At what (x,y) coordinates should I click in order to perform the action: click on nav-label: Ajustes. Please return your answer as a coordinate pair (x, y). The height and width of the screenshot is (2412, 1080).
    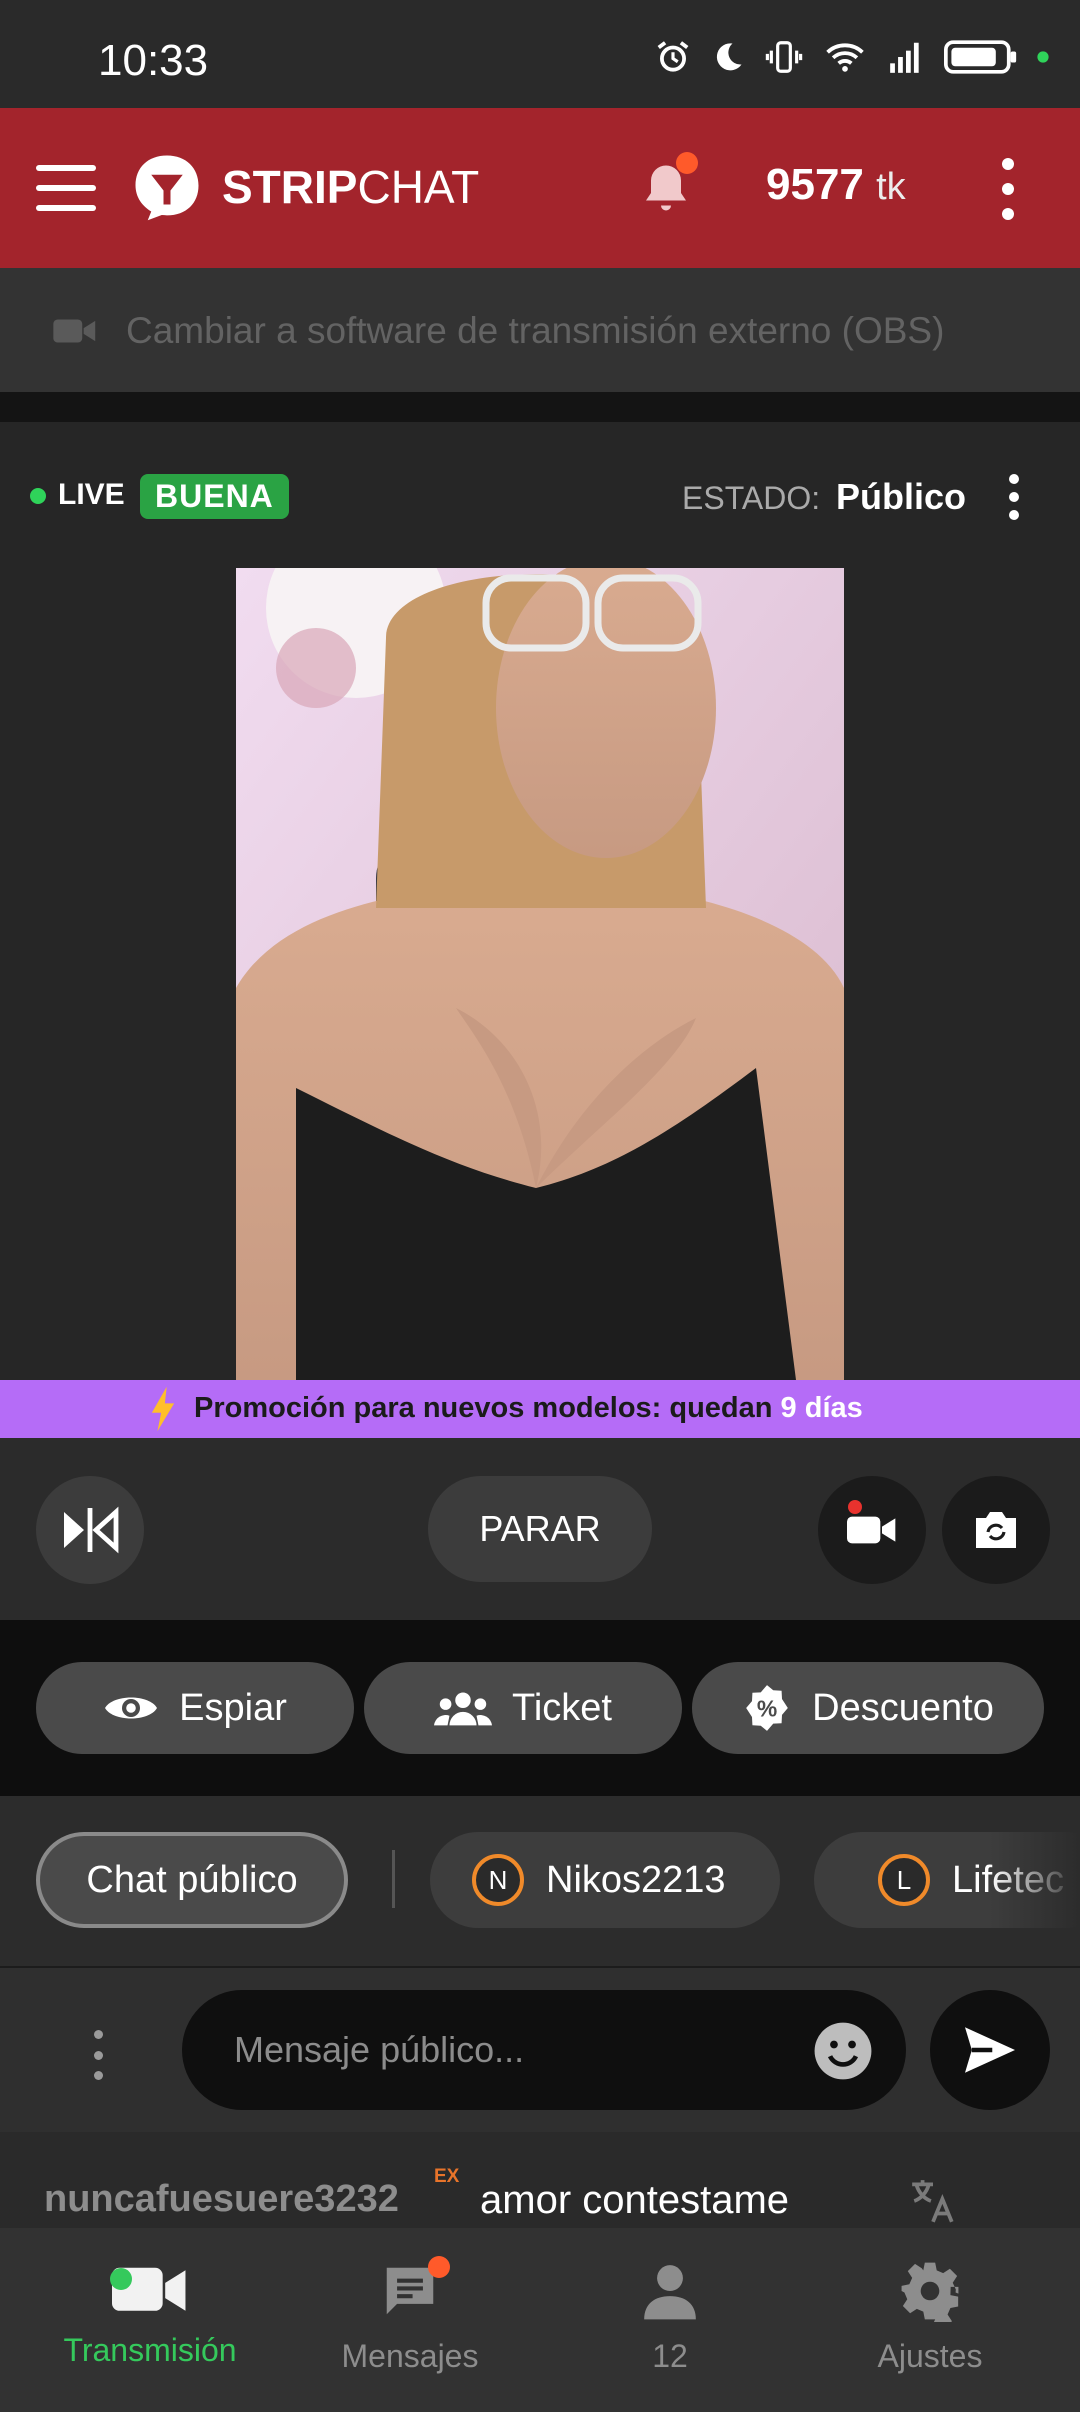
    Looking at the image, I should click on (930, 2356).